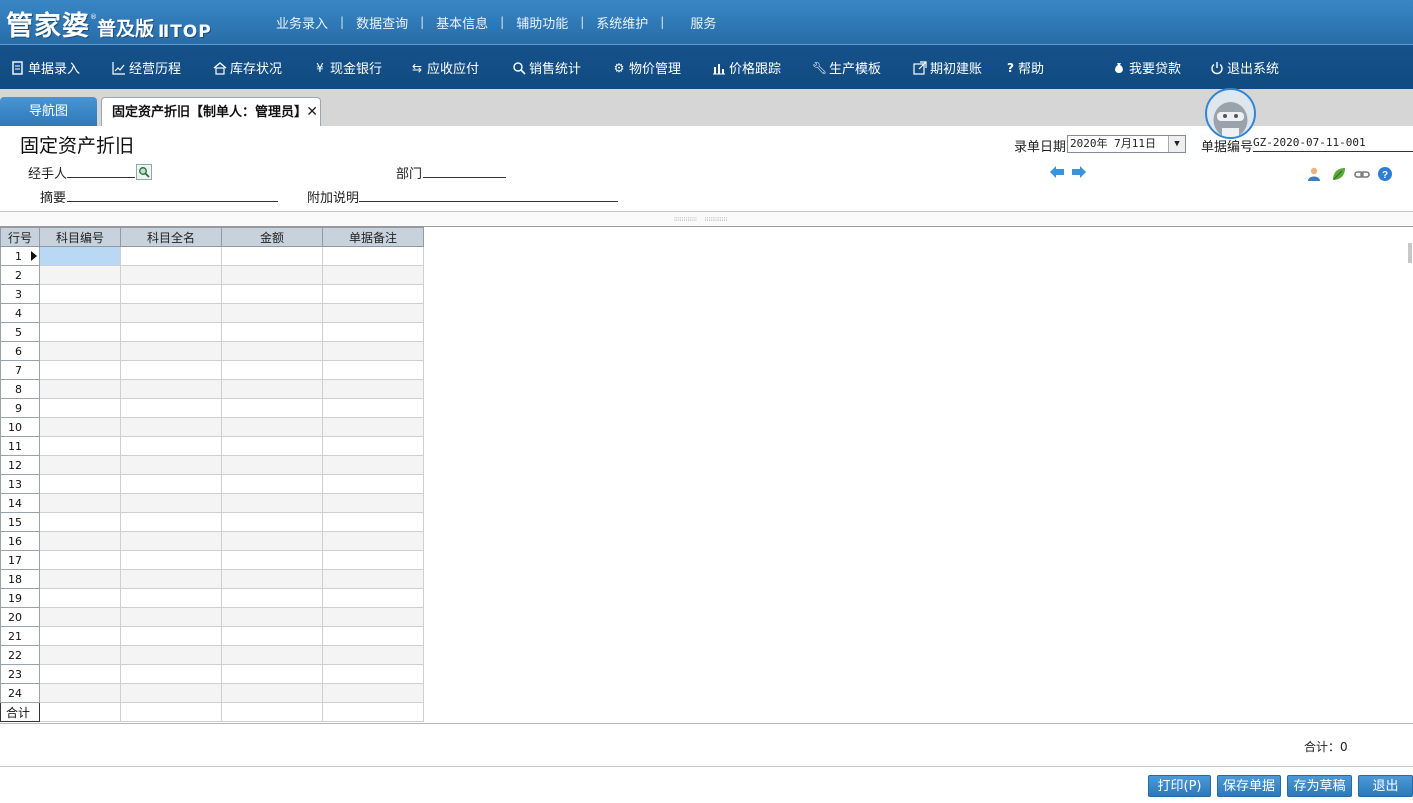 The image size is (1413, 803). I want to click on menu-item-production: 🔧︎ 生产模板, so click(846, 67).